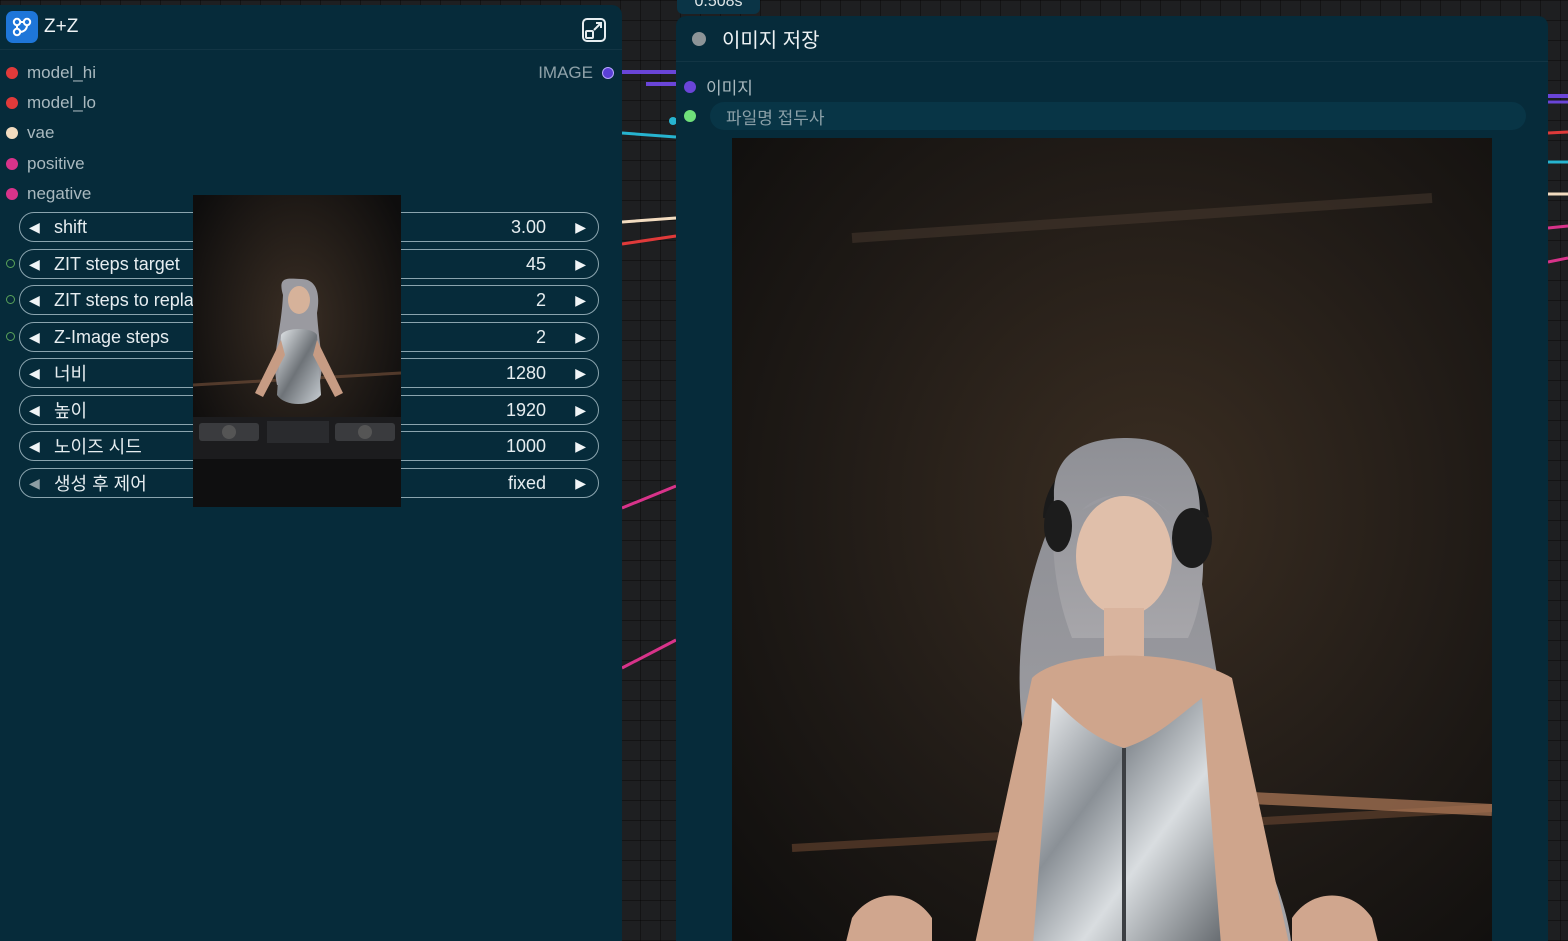 The image size is (1568, 941). I want to click on wire-right-pink, so click(1557, 227).